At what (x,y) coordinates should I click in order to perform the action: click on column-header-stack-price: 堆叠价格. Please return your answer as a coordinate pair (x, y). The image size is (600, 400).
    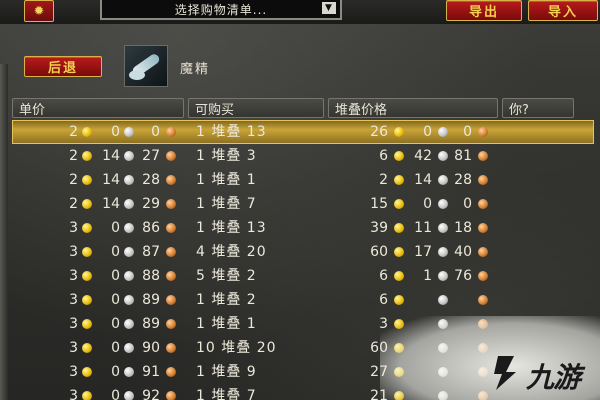
    Looking at the image, I should click on (413, 108).